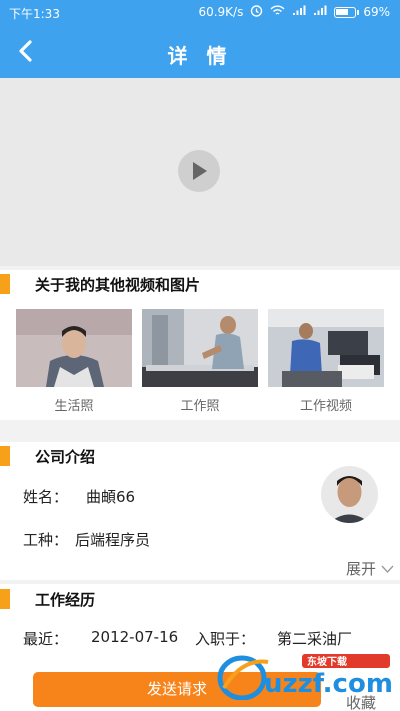  Describe the element at coordinates (326, 348) in the screenshot. I see `work-video-thumbnail` at that location.